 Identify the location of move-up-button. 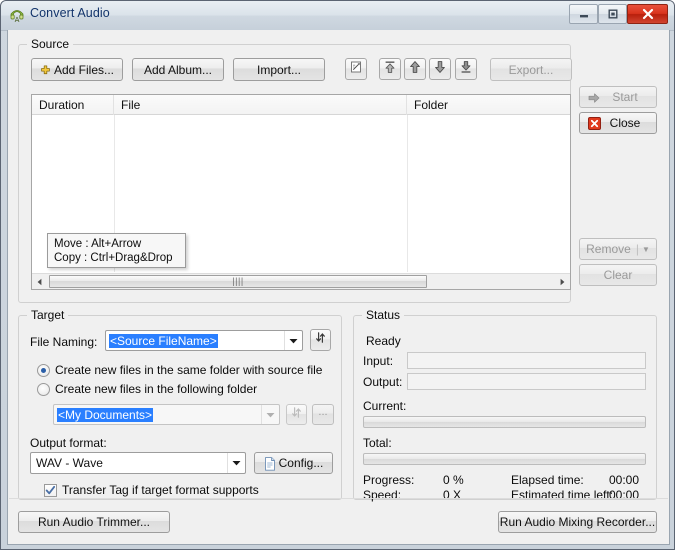
(415, 69).